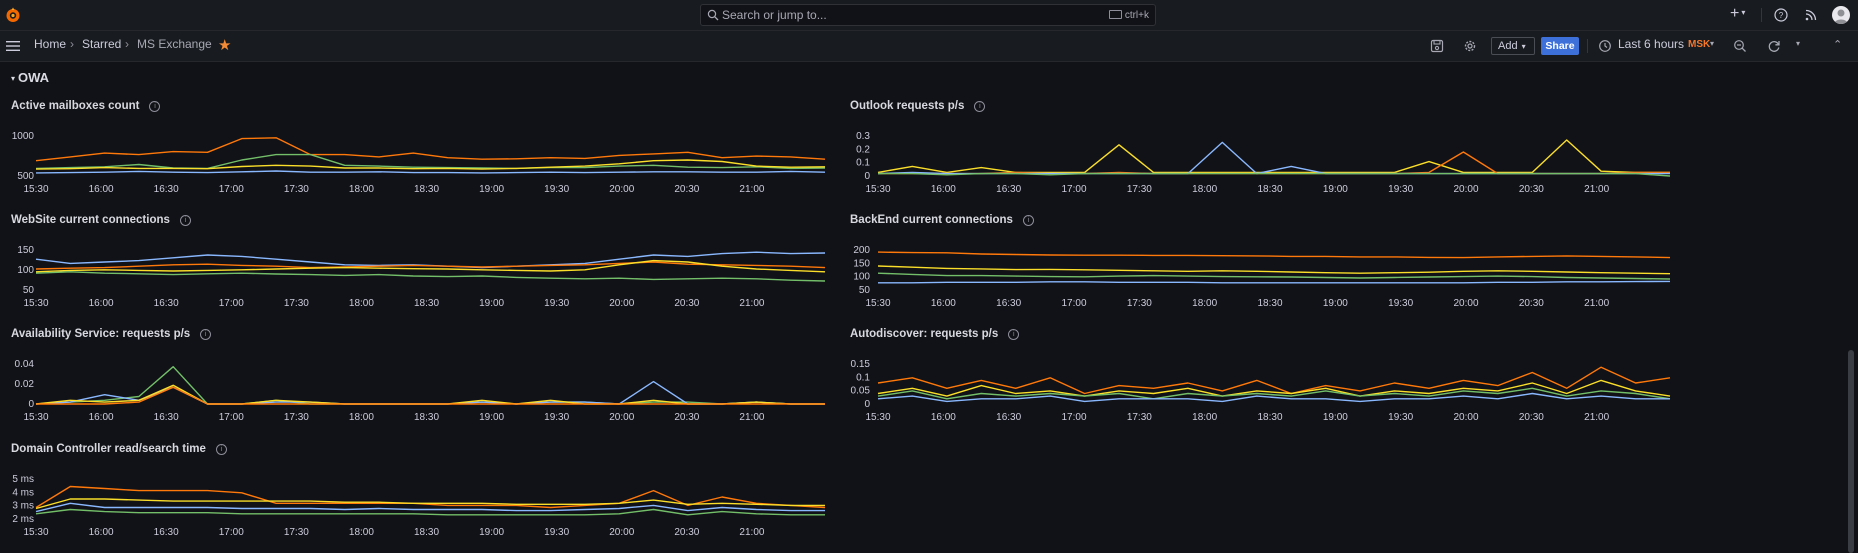 The image size is (1858, 553). I want to click on news-rss-icon, so click(1811, 15).